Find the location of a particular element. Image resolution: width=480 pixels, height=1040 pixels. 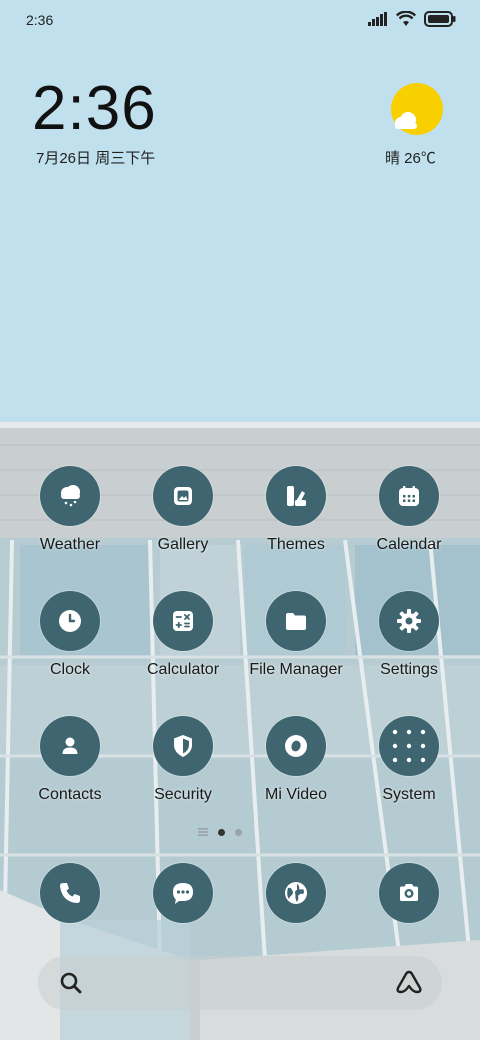

menu-lines-icon is located at coordinates (203, 832).